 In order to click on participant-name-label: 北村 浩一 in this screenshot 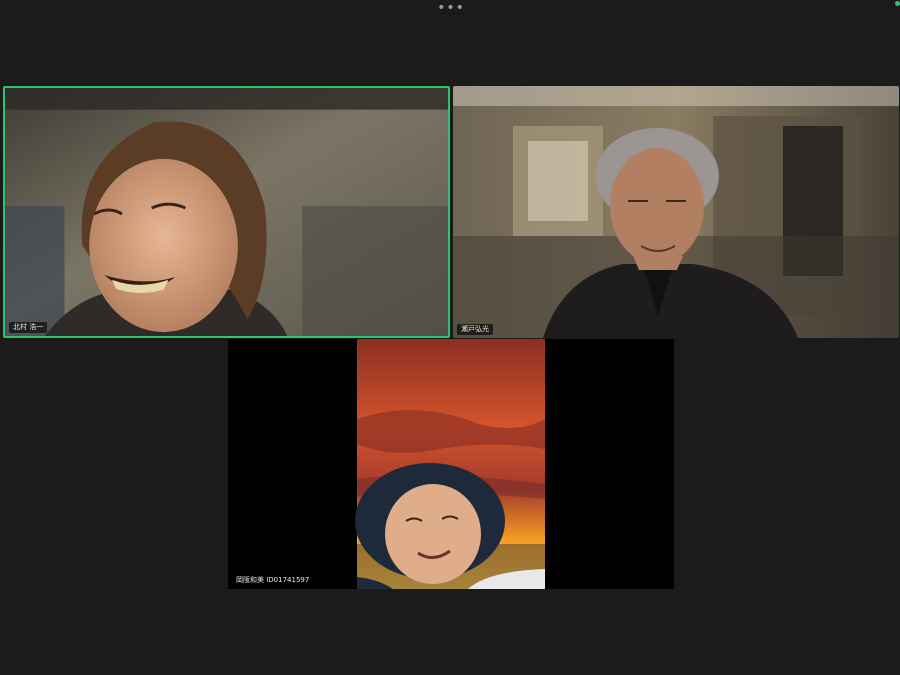, I will do `click(28, 327)`.